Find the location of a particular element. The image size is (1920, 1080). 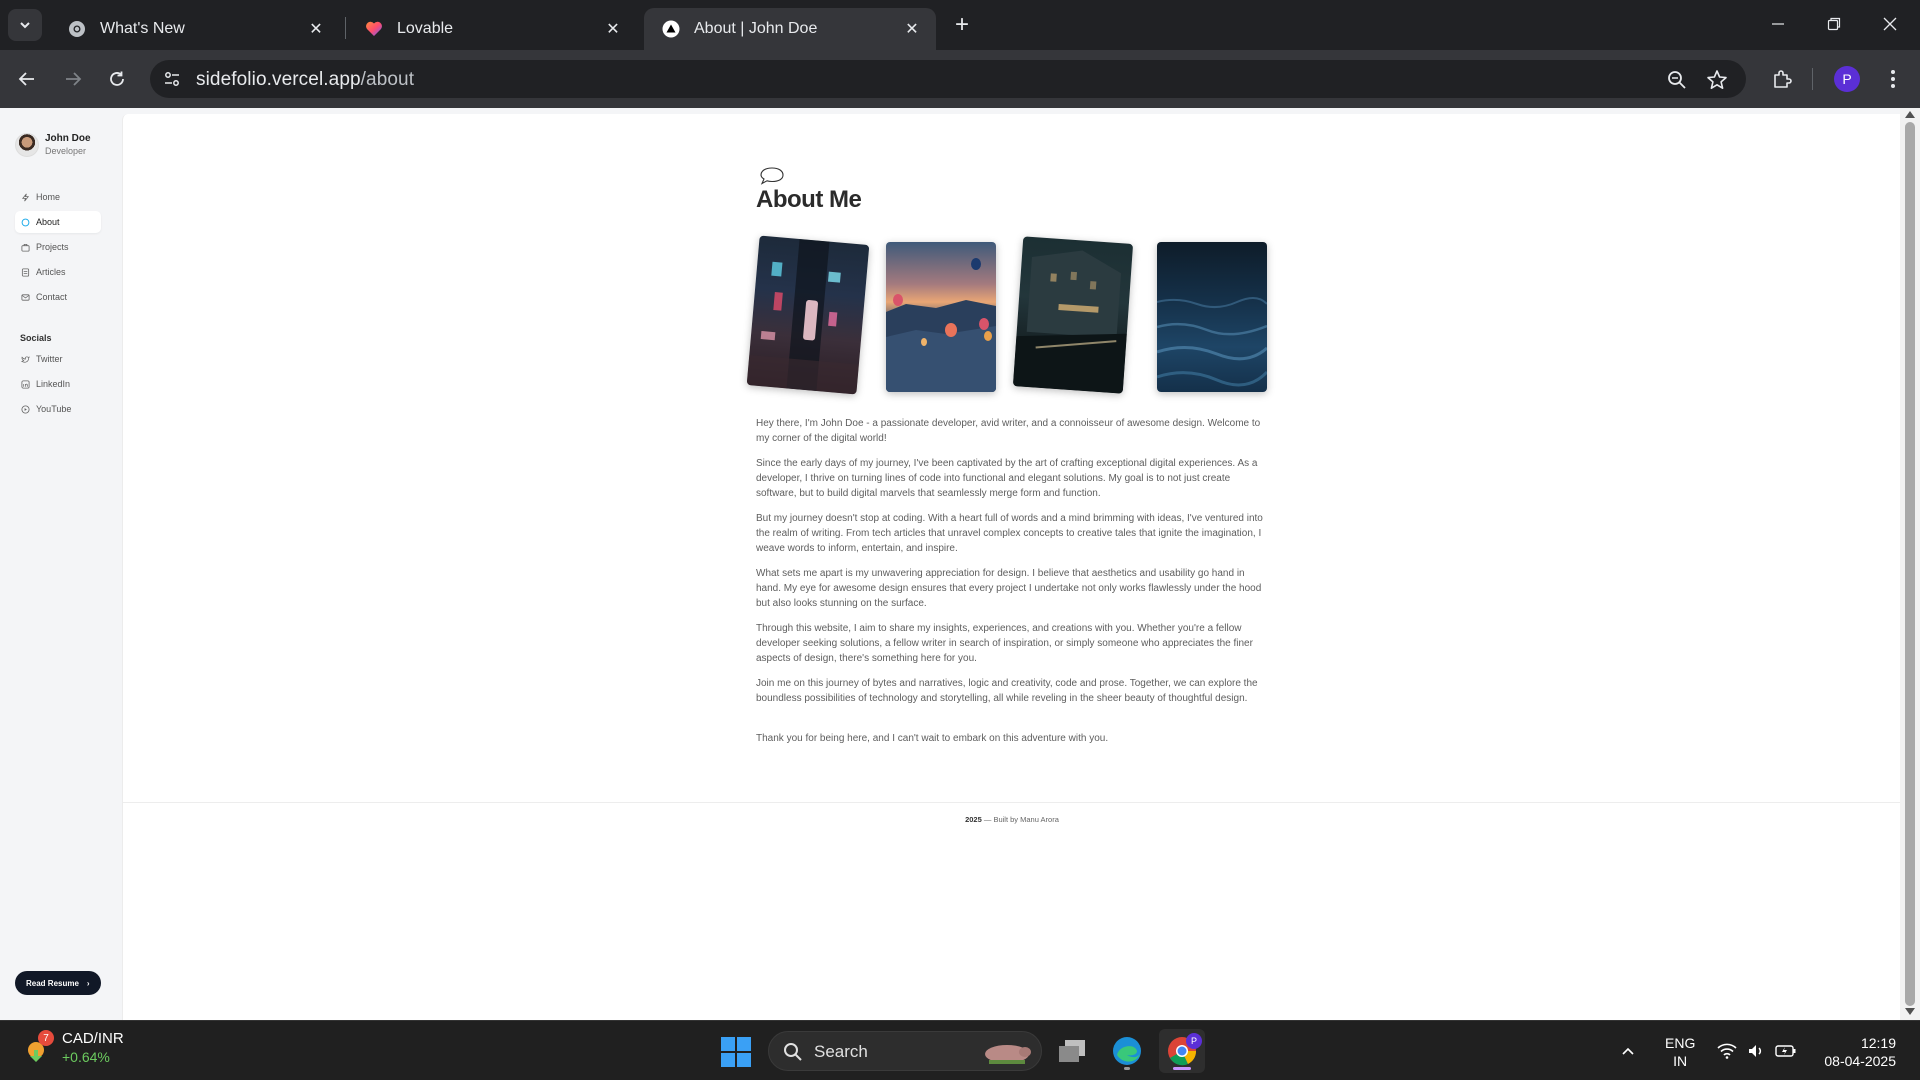

document-icon is located at coordinates (25, 272).